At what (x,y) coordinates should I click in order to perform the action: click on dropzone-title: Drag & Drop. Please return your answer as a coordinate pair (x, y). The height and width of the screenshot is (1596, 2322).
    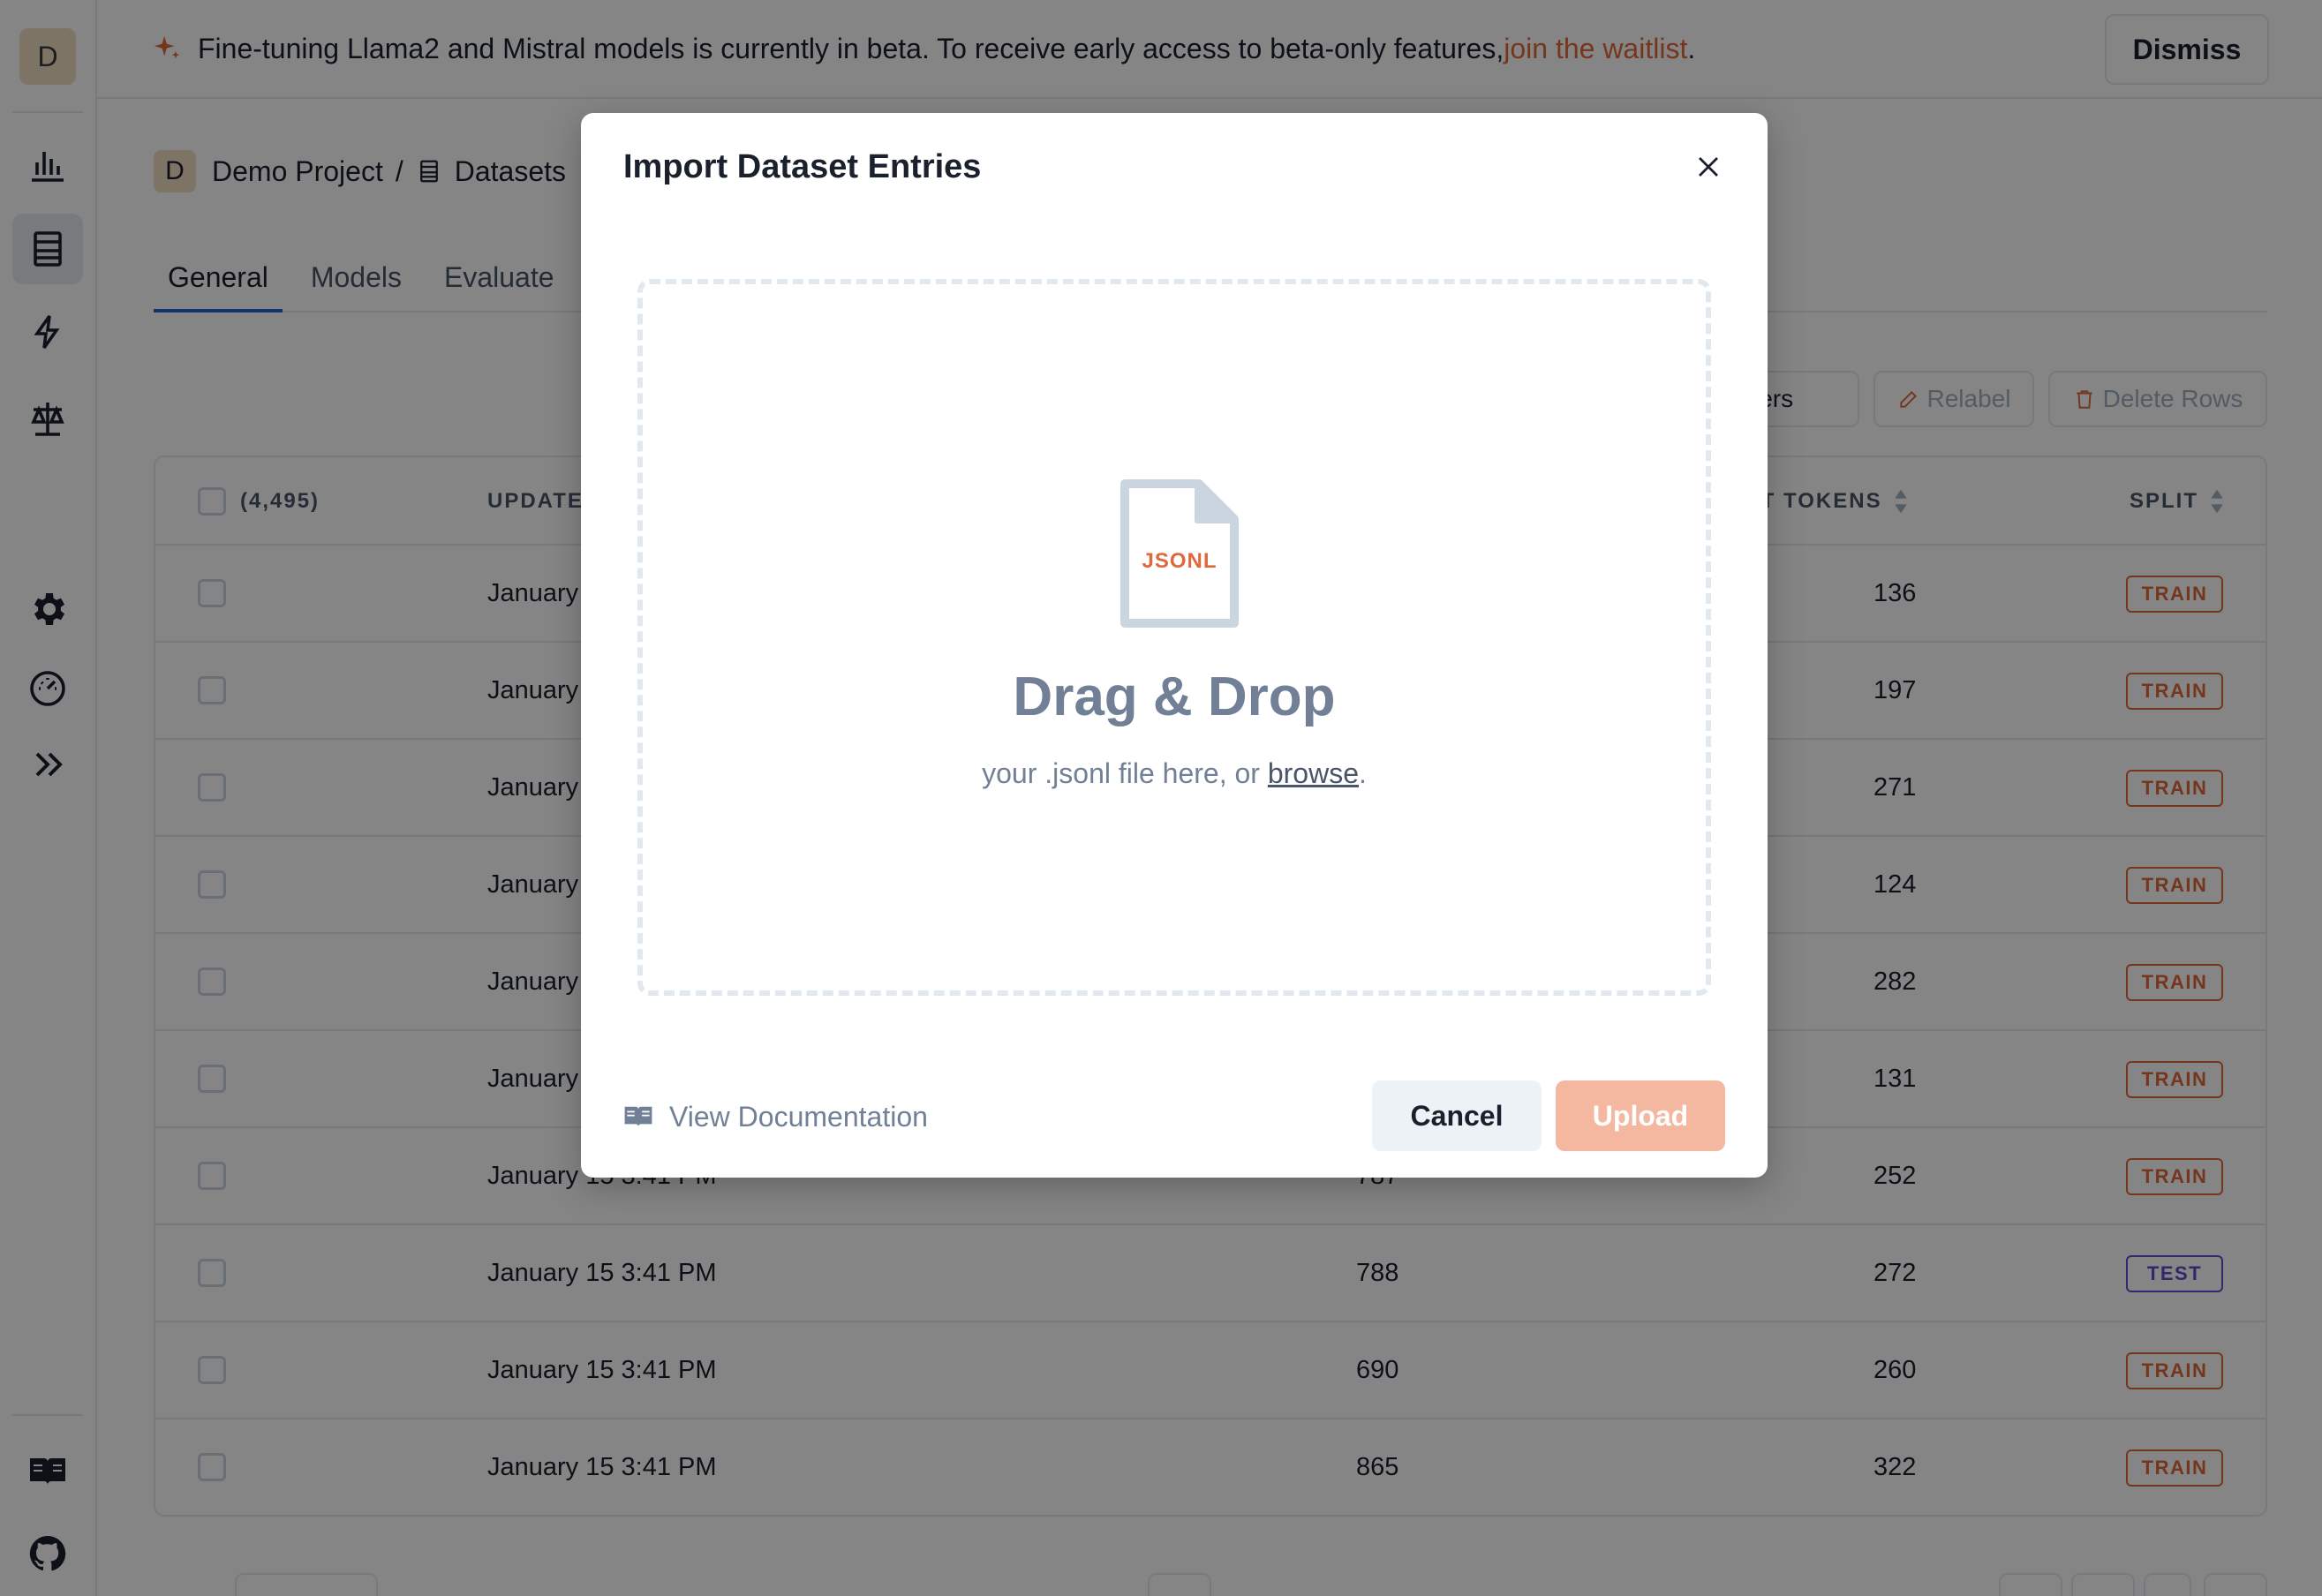
    Looking at the image, I should click on (1174, 696).